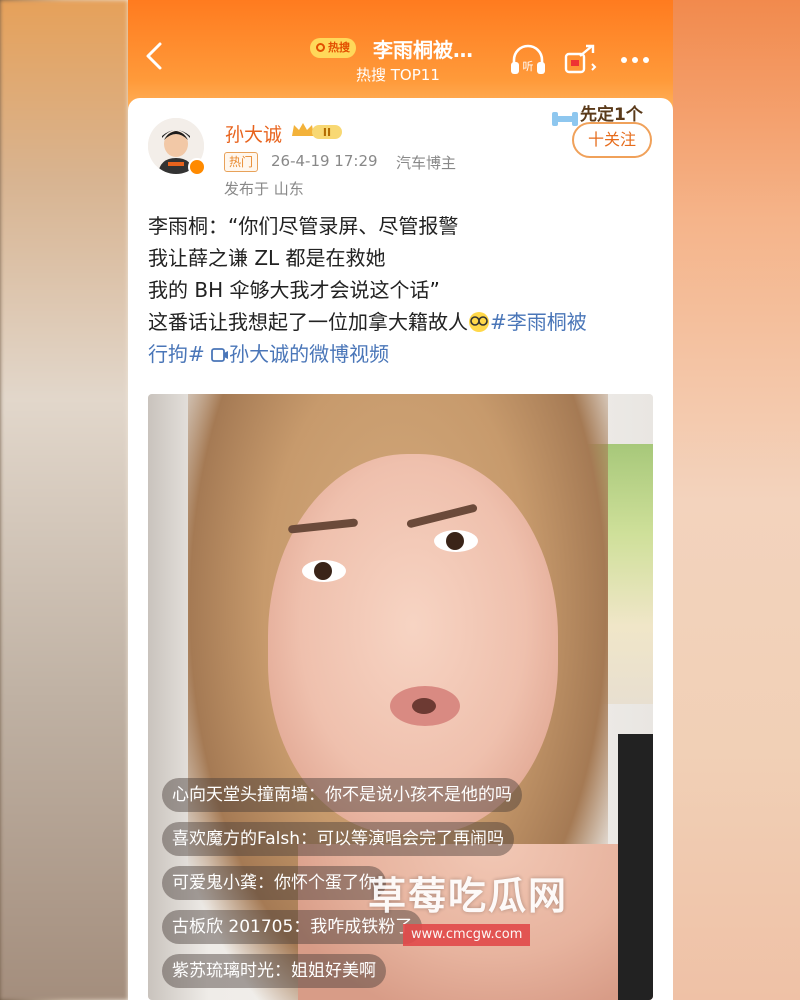 The image size is (800, 1000). Describe the element at coordinates (426, 163) in the screenshot. I see `author-category: 汽车博主` at that location.